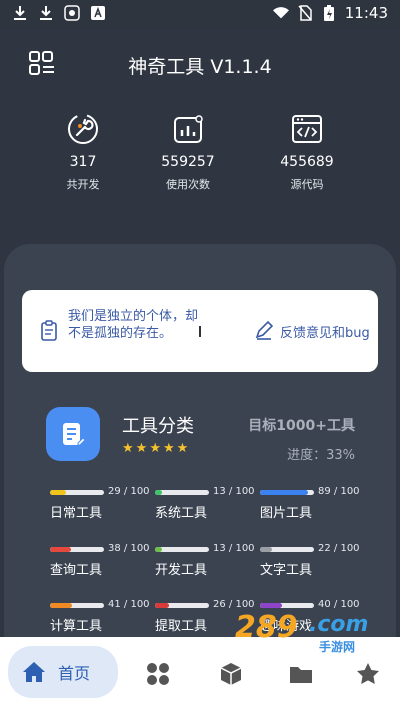 Image resolution: width=400 pixels, height=711 pixels. I want to click on tool-name: 文字工具, so click(286, 570).